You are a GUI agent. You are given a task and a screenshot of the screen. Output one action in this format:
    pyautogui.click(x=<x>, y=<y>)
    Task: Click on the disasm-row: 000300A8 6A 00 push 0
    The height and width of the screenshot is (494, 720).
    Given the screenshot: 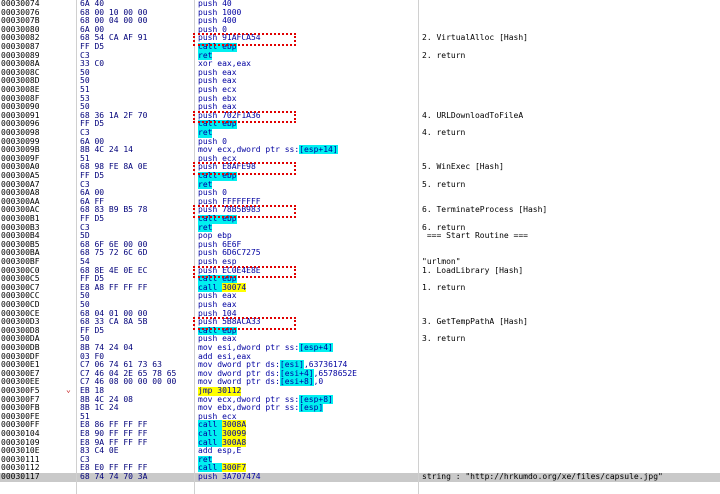 What is the action you would take?
    pyautogui.click(x=360, y=193)
    